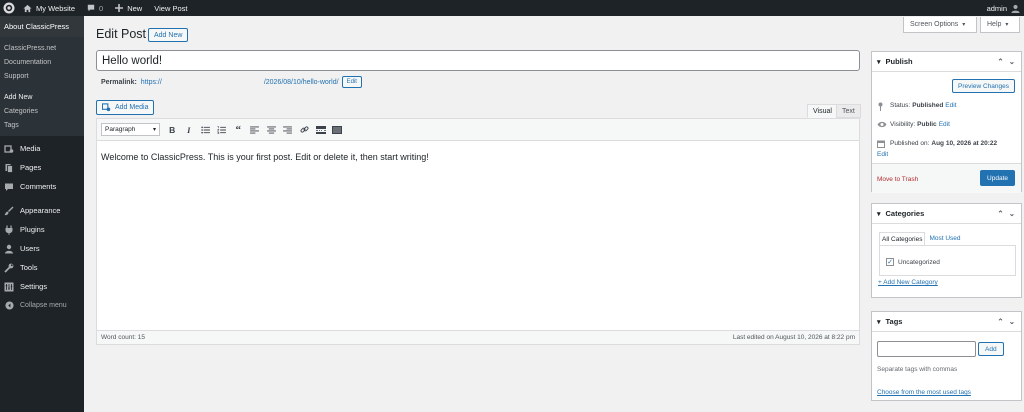 The width and height of the screenshot is (1024, 412). What do you see at coordinates (42, 248) in the screenshot?
I see `sidebar-item-users: Users` at bounding box center [42, 248].